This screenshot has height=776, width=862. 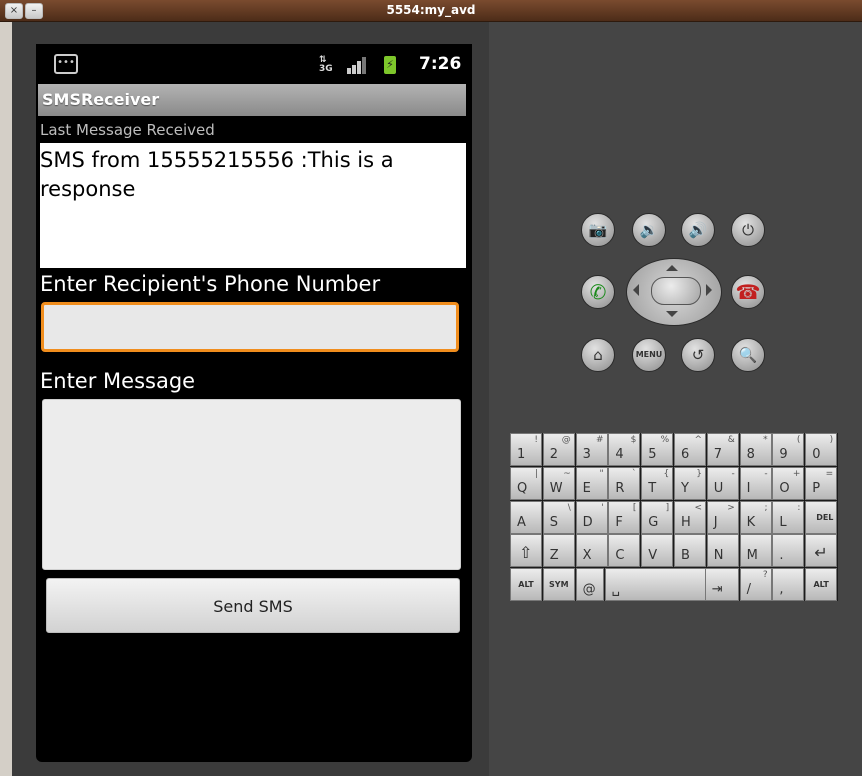 I want to click on key-slash: /?, so click(x=755, y=585).